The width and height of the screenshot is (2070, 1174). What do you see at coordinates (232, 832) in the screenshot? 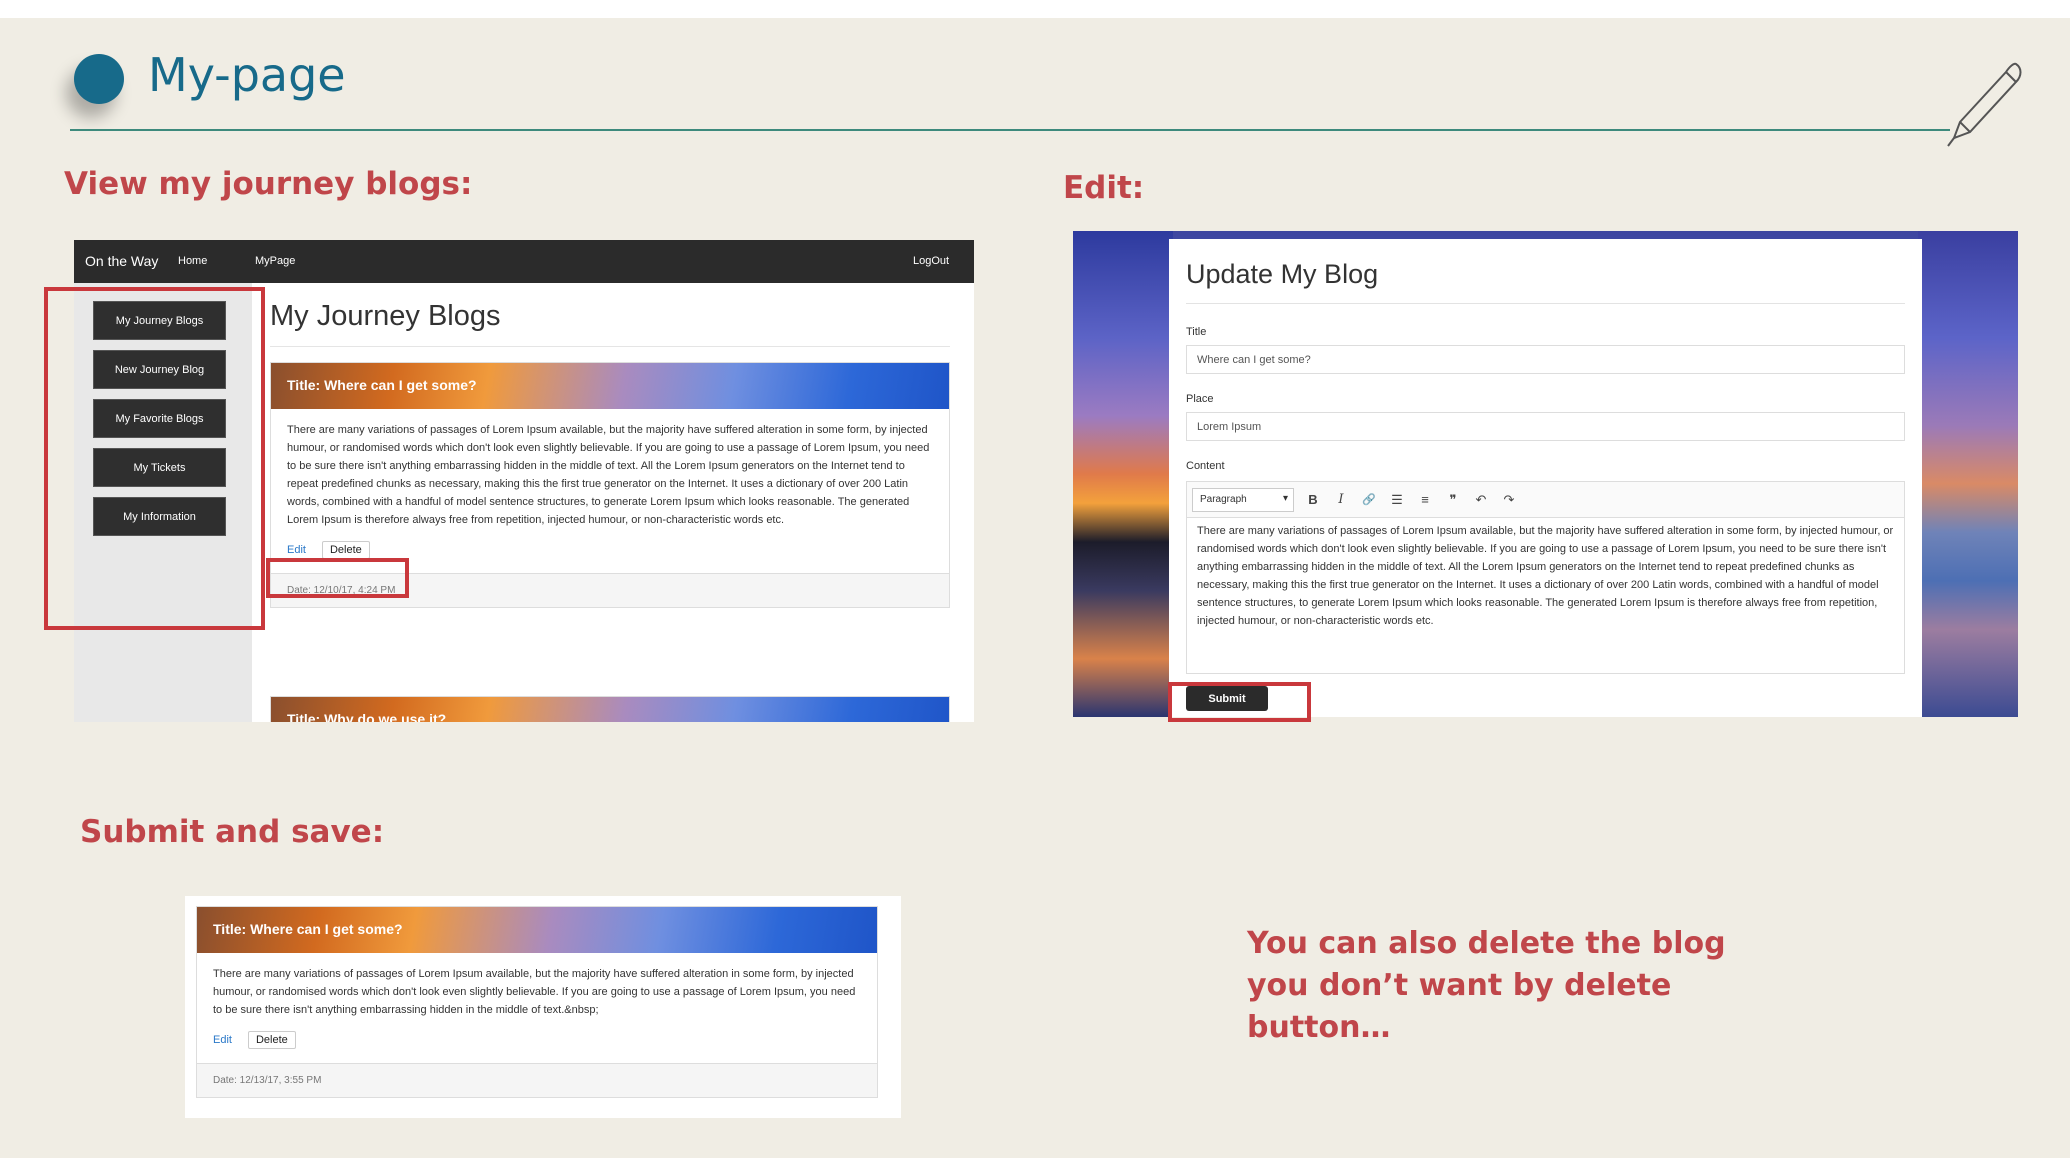
I see `heading-submit: Submit and save:` at bounding box center [232, 832].